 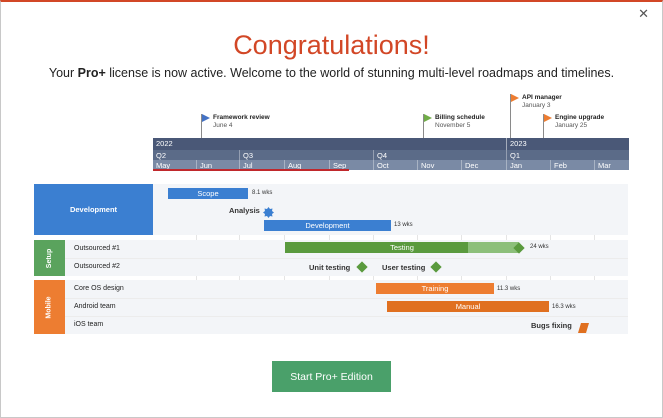 What do you see at coordinates (95, 306) in the screenshot?
I see `row-label-android-team: Android team` at bounding box center [95, 306].